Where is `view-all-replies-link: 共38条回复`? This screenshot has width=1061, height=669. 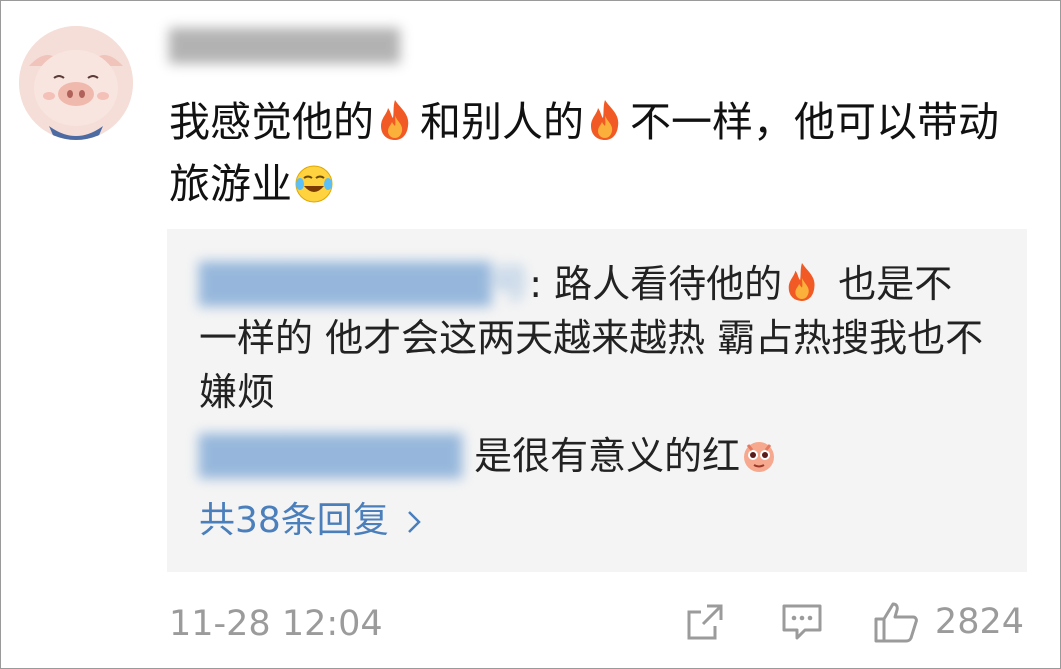 view-all-replies-link: 共38条回复 is located at coordinates (310, 521).